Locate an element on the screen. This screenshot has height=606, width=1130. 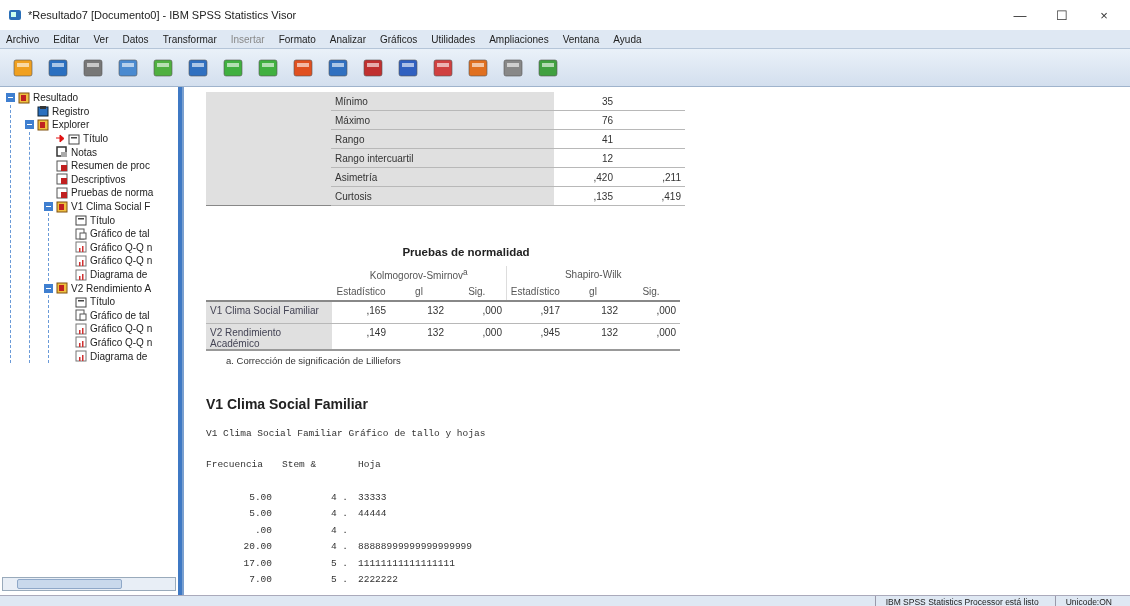
output-node-icon is located at coordinates (62, 206).